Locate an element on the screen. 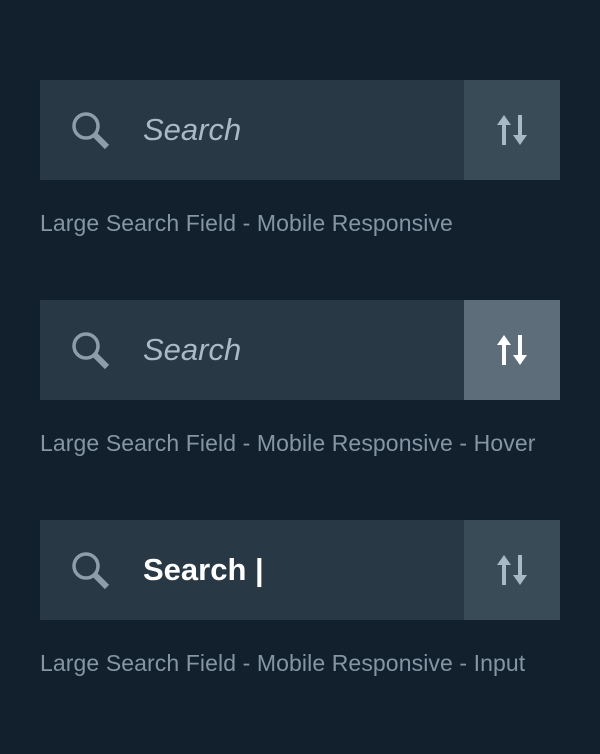 The image size is (600, 754). search-field: Search | is located at coordinates (300, 570).